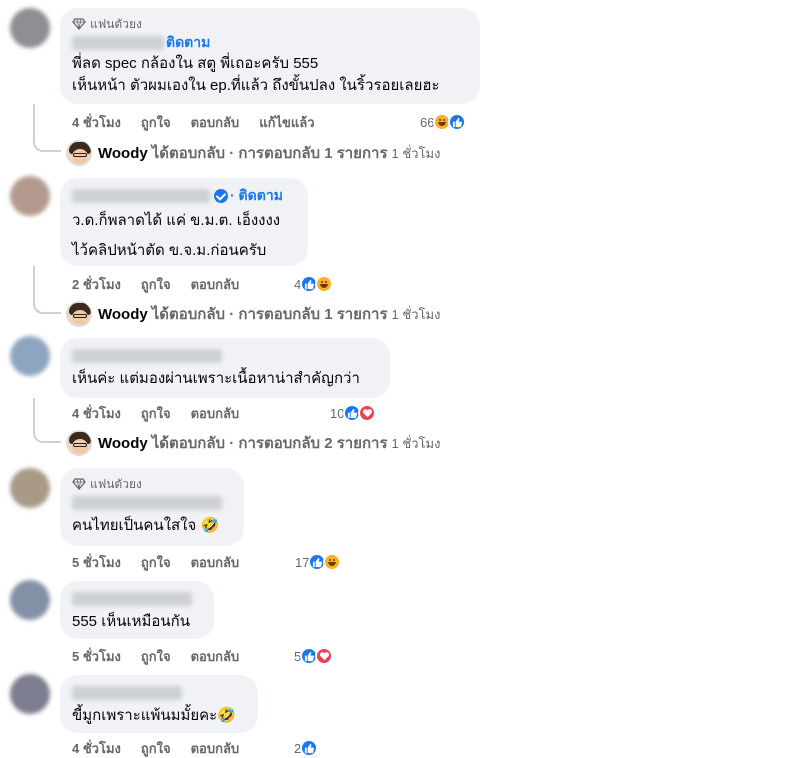 Image resolution: width=800 pixels, height=758 pixels. I want to click on comment-bubble: ขี้มูกเพราะแพ้นมมั้ยคะ🤣, so click(159, 704).